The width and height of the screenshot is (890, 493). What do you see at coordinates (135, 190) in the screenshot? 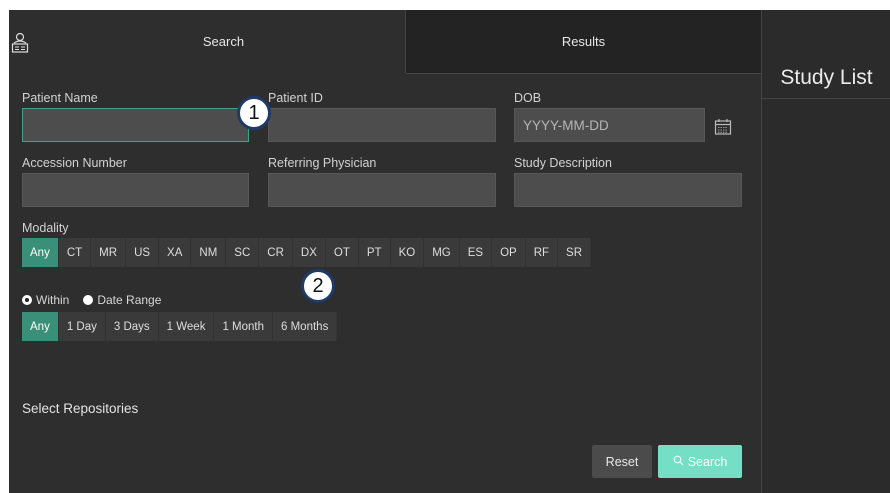
I see `accession-number-input` at bounding box center [135, 190].